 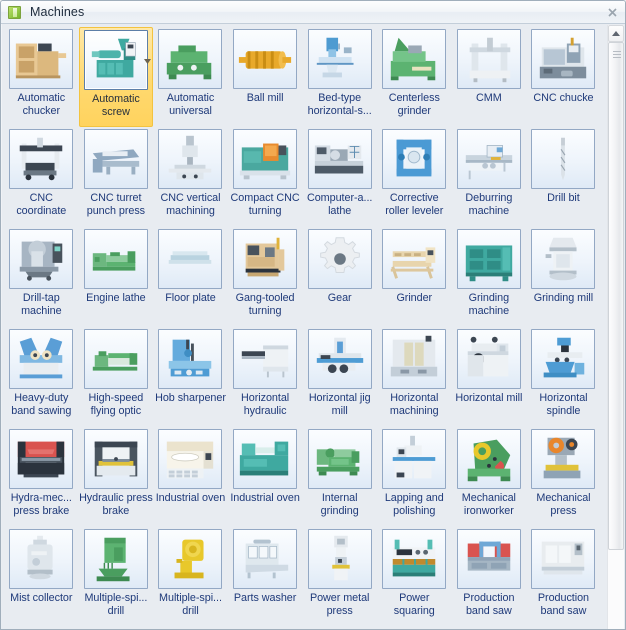 I want to click on shape-item-hob-sharpener: Hob sharpener, so click(x=190, y=377).